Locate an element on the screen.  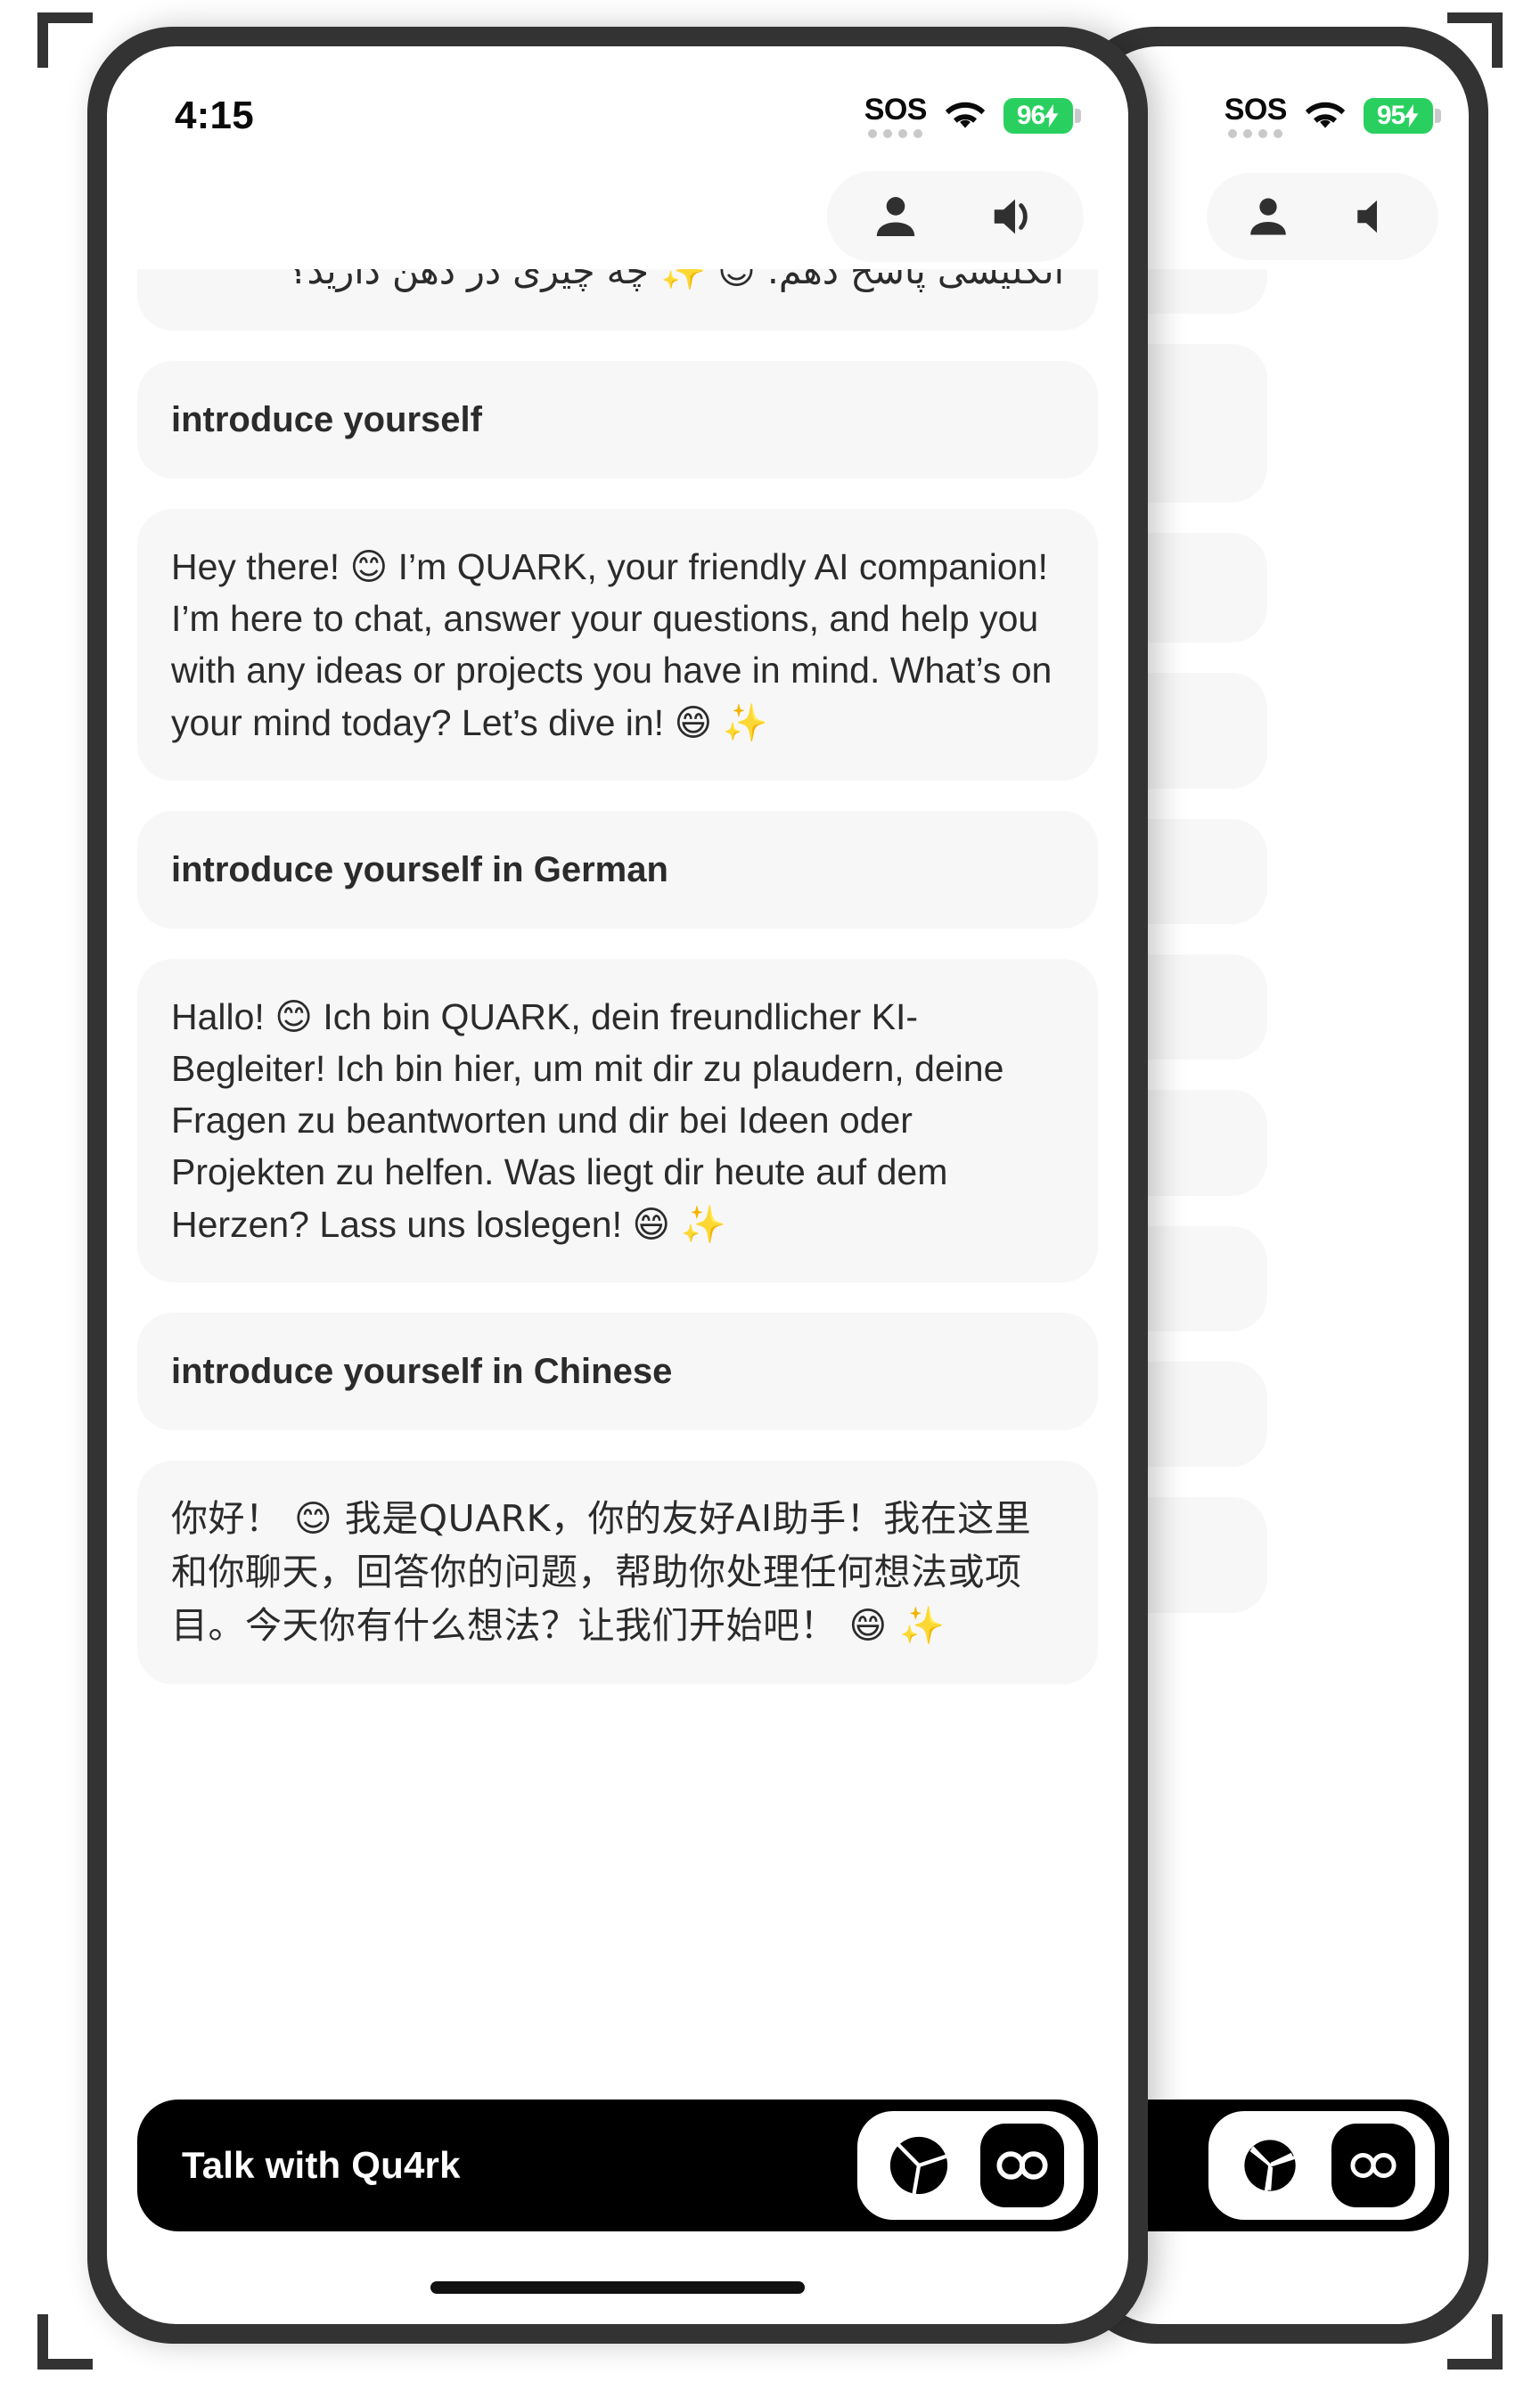
frame-corner-top-left is located at coordinates (65, 40).